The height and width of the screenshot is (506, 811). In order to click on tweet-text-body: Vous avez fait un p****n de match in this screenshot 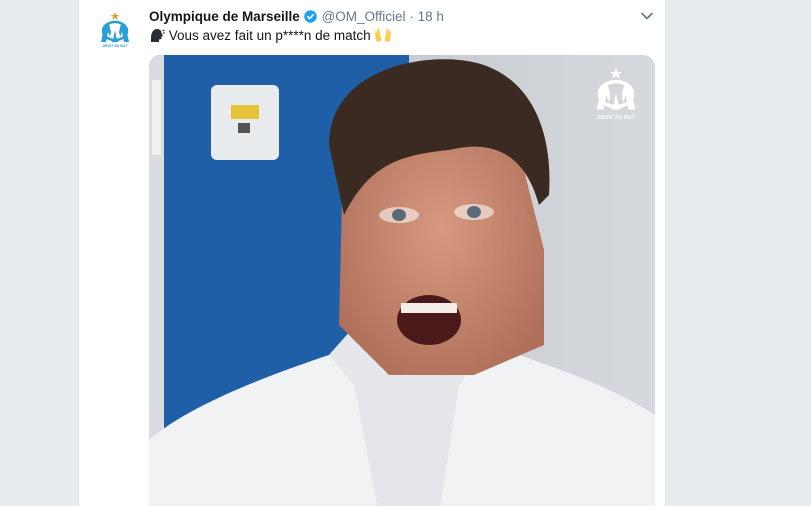, I will do `click(269, 35)`.